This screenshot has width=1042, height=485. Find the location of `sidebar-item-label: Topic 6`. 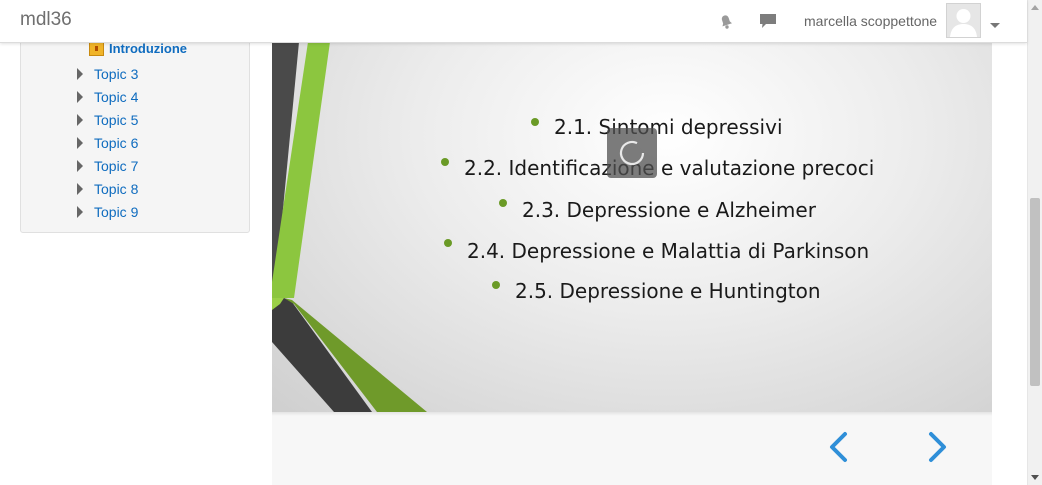

sidebar-item-label: Topic 6 is located at coordinates (116, 143).